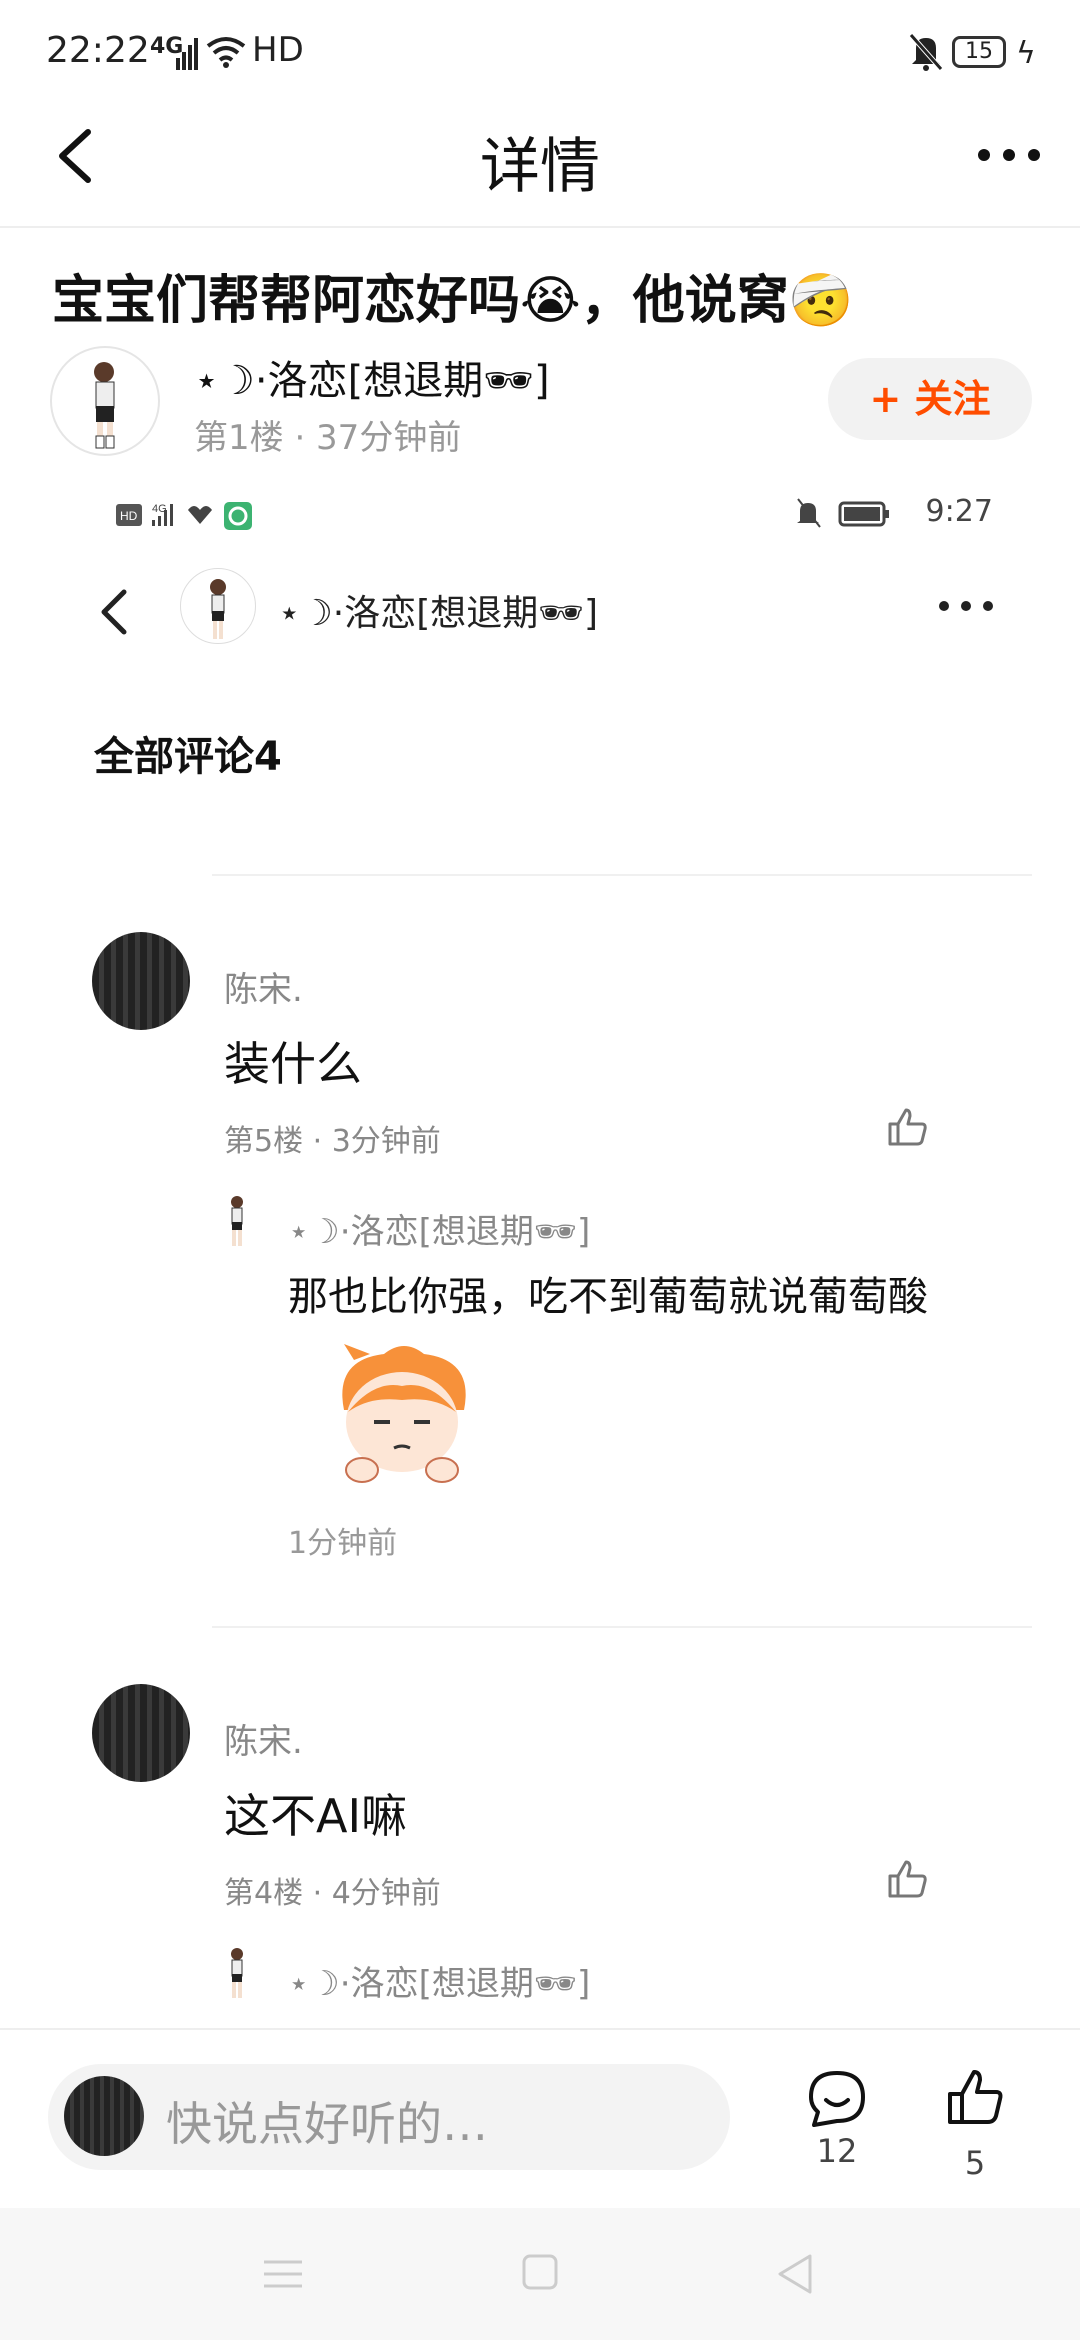  What do you see at coordinates (966, 606) in the screenshot?
I see `embedded-more-icon` at bounding box center [966, 606].